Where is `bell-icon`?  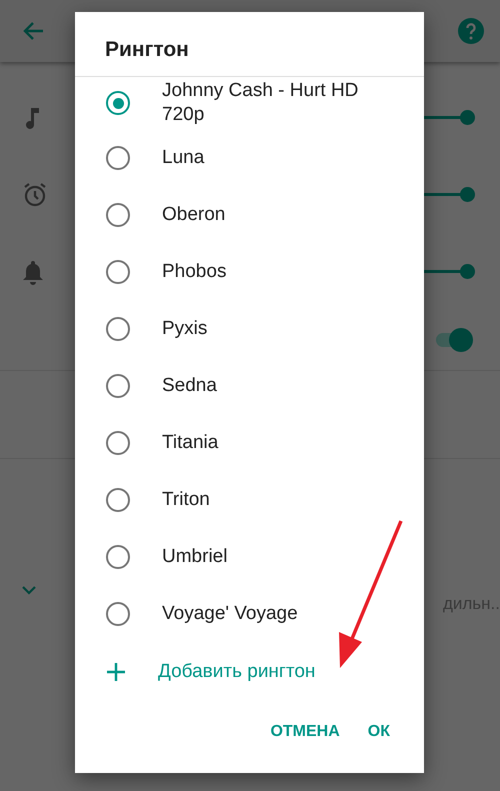
bell-icon is located at coordinates (33, 271).